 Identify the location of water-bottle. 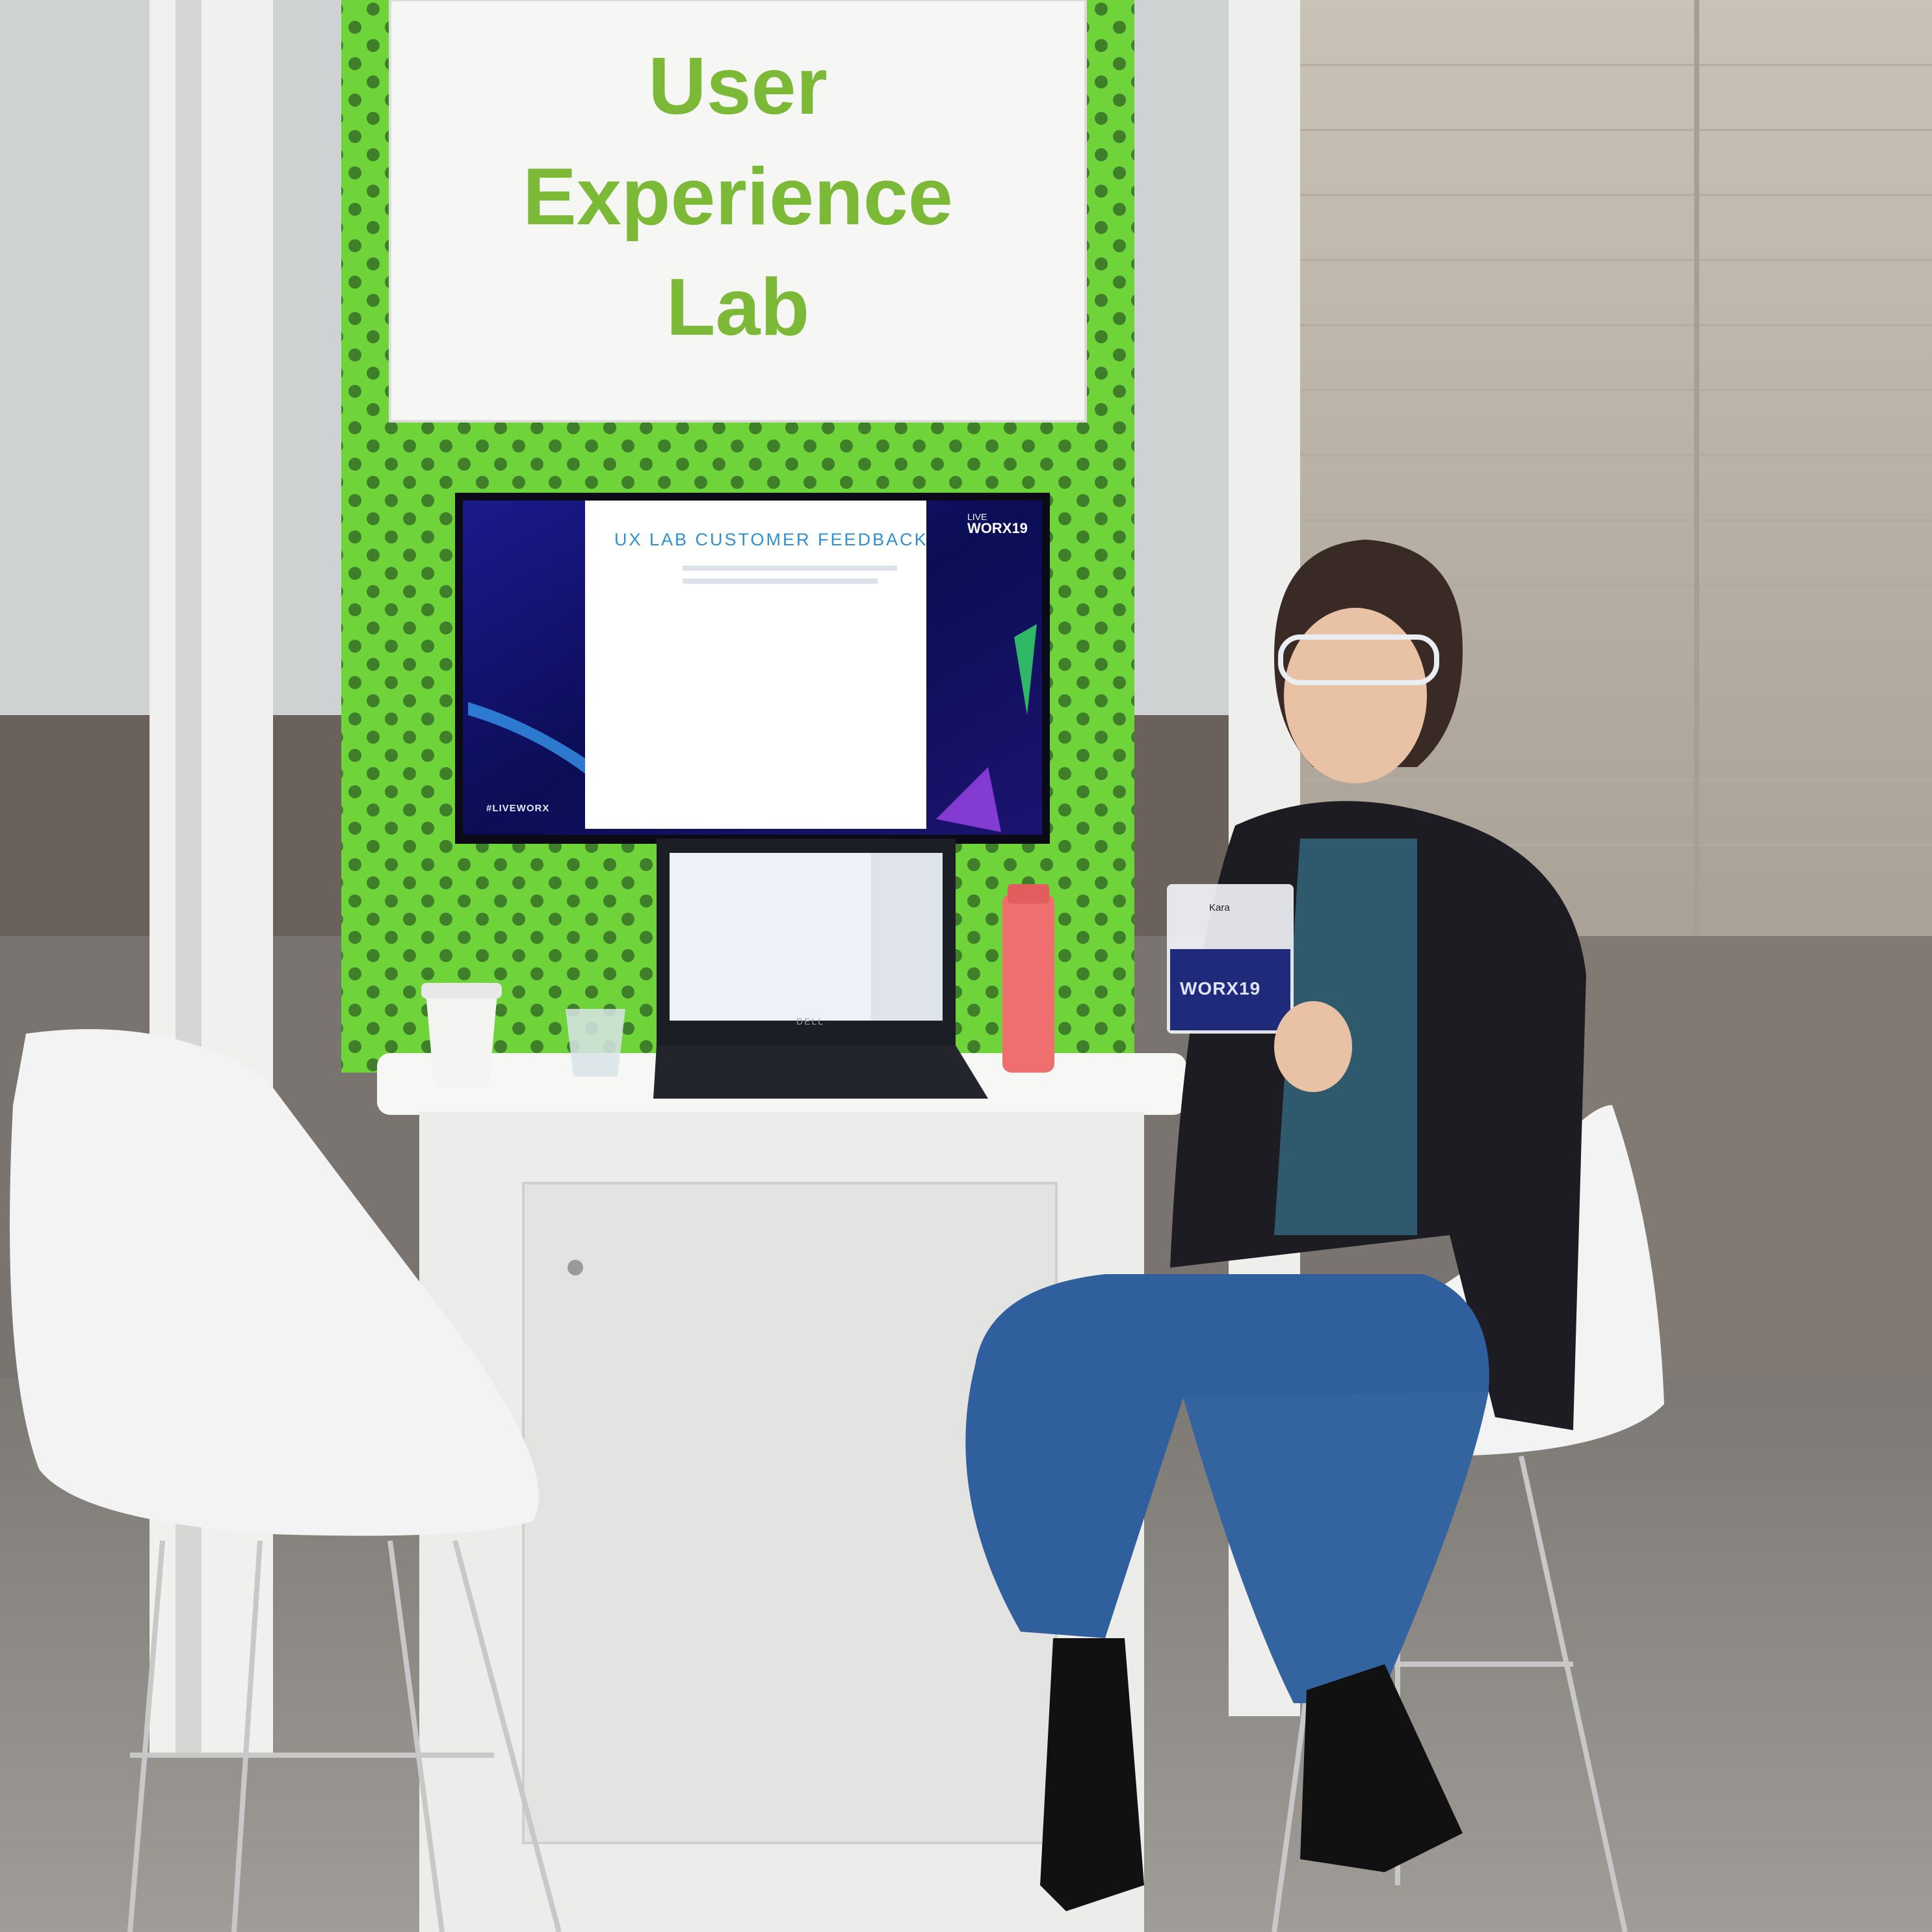
(1028, 983).